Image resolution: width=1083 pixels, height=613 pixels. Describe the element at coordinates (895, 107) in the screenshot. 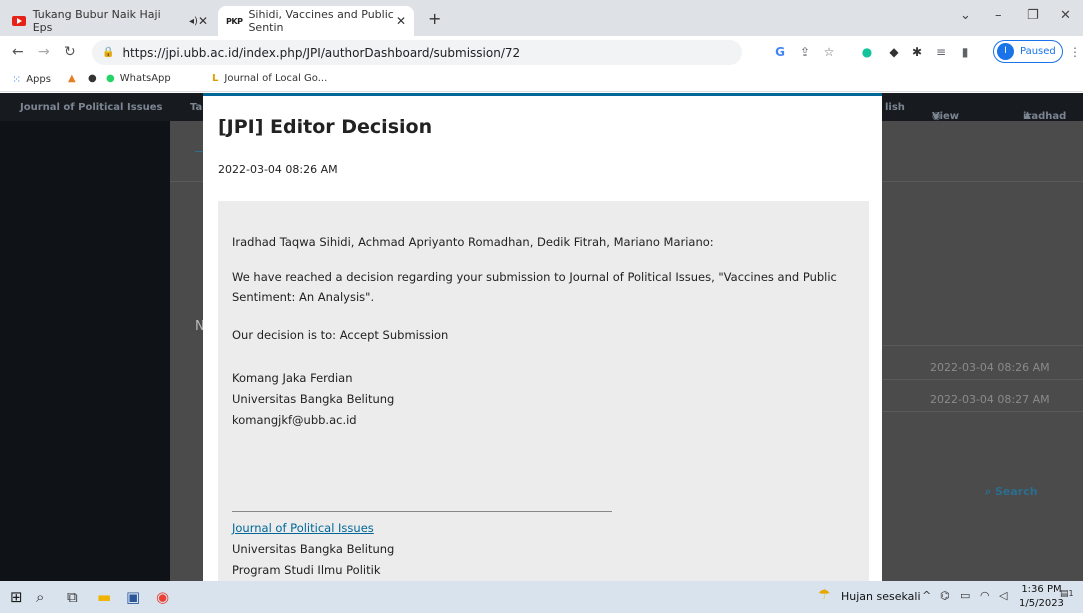

I see `language-link: lish` at that location.